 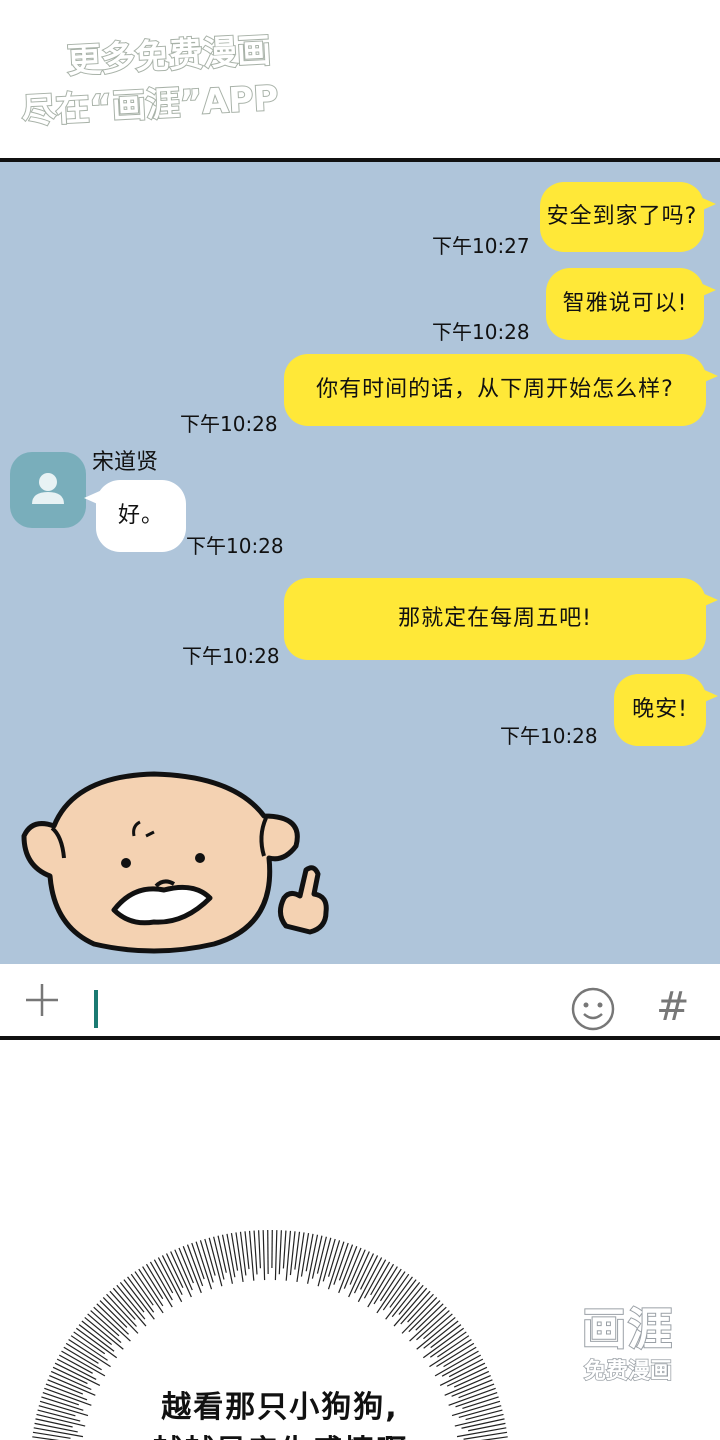 I want to click on person-icon, so click(x=48, y=488).